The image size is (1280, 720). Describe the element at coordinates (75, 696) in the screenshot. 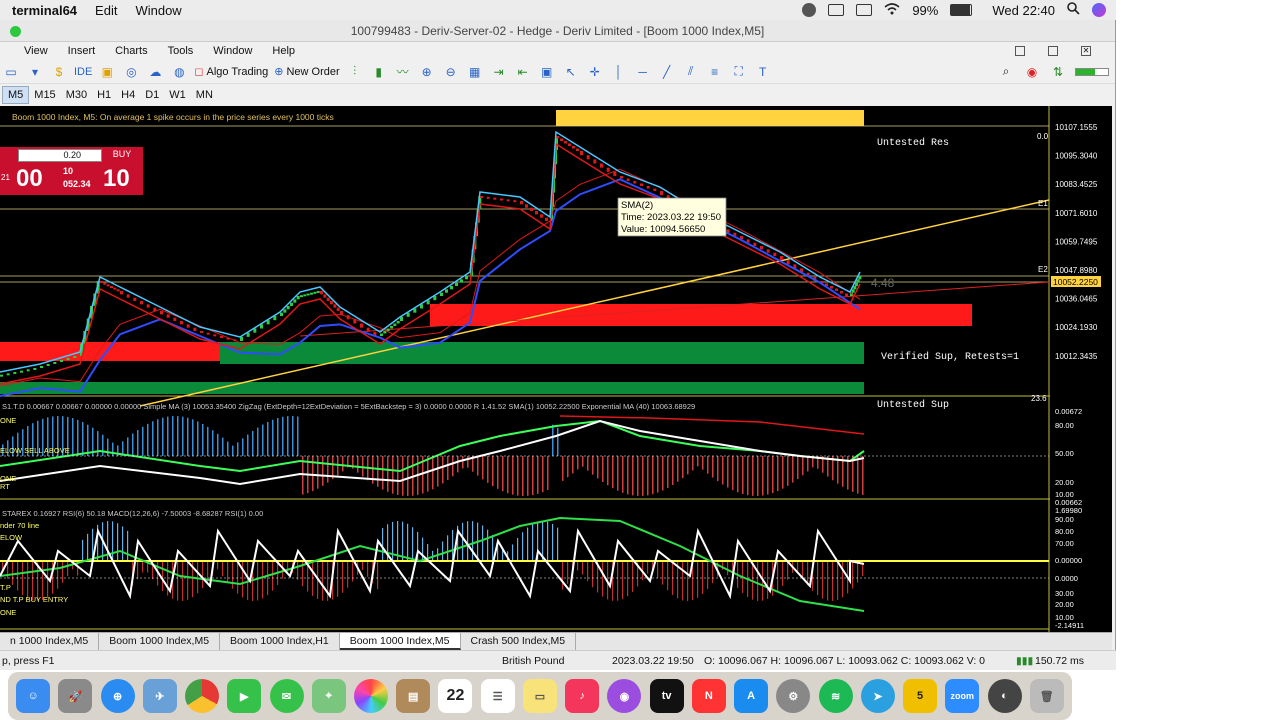

I see `launchpad-icon: 🚀` at that location.